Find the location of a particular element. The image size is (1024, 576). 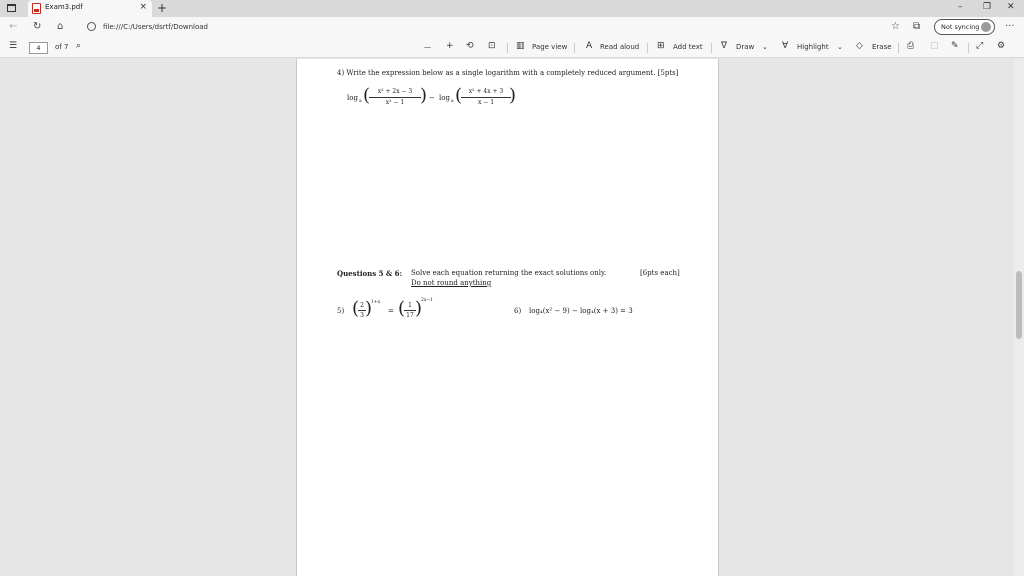

back-icon: ← is located at coordinates (13, 26).